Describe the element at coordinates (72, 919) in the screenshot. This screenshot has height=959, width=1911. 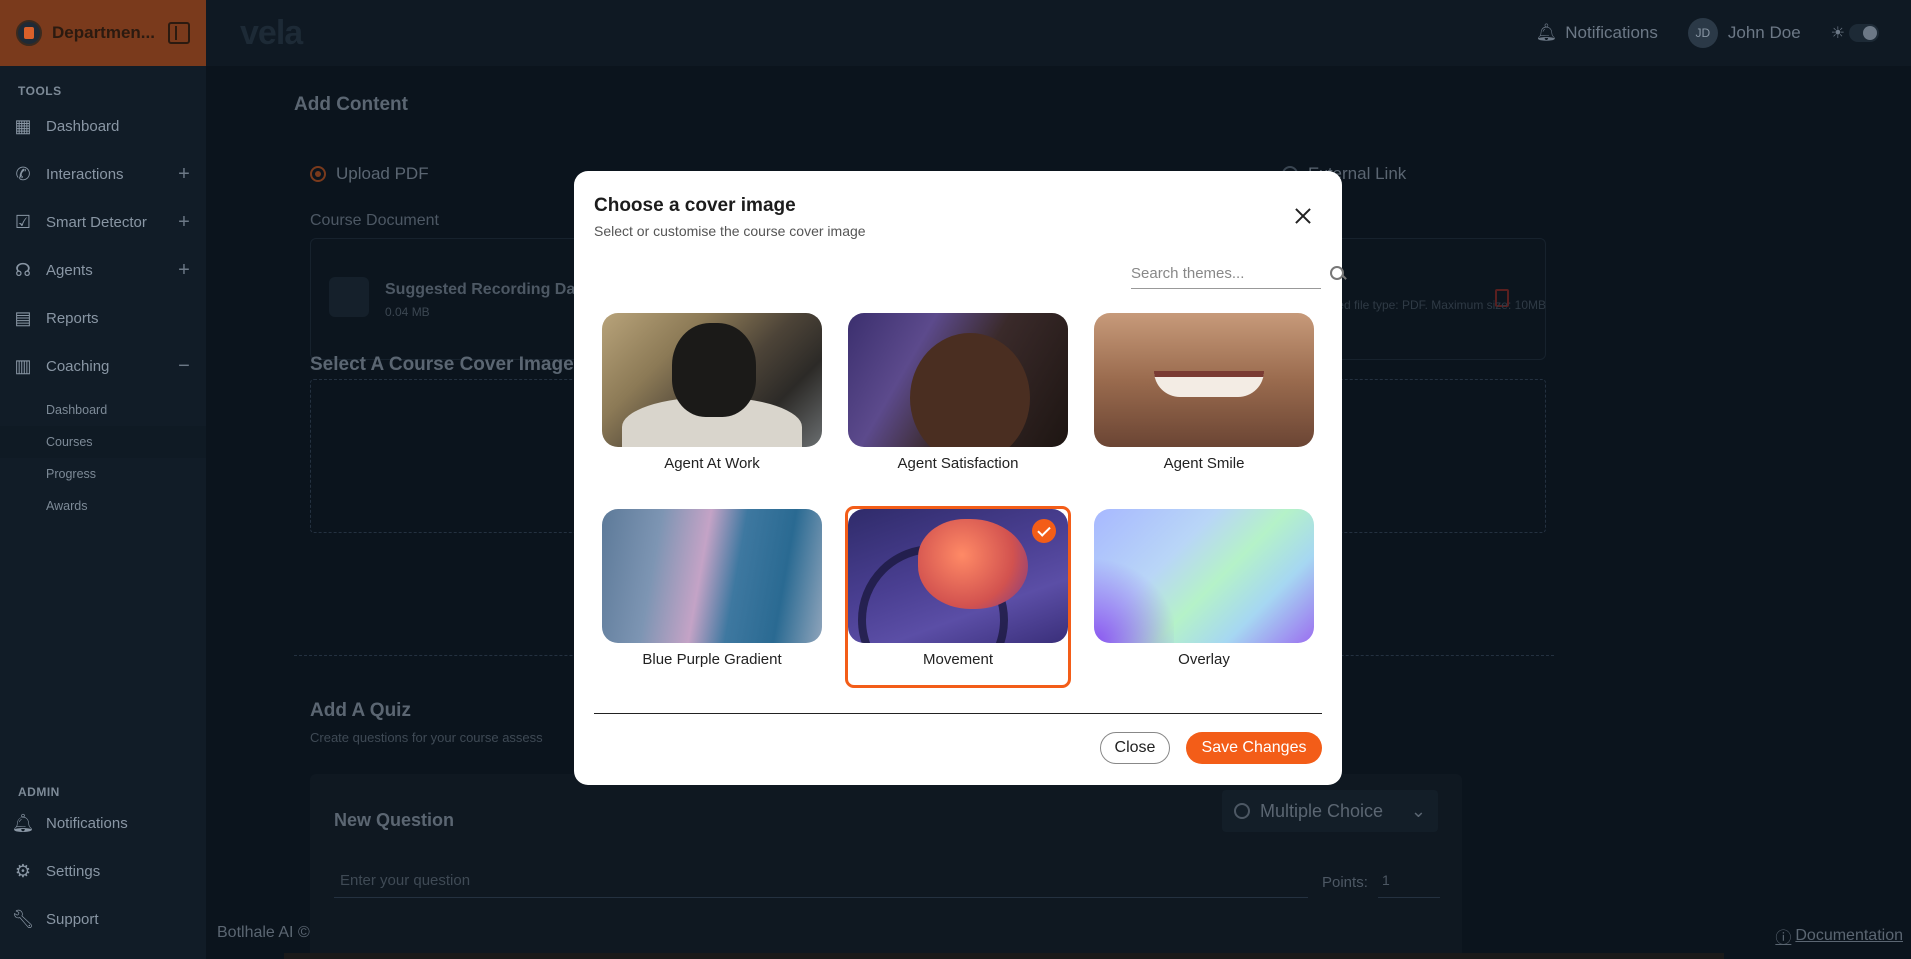
I see `sidebar-item-label: Support` at that location.